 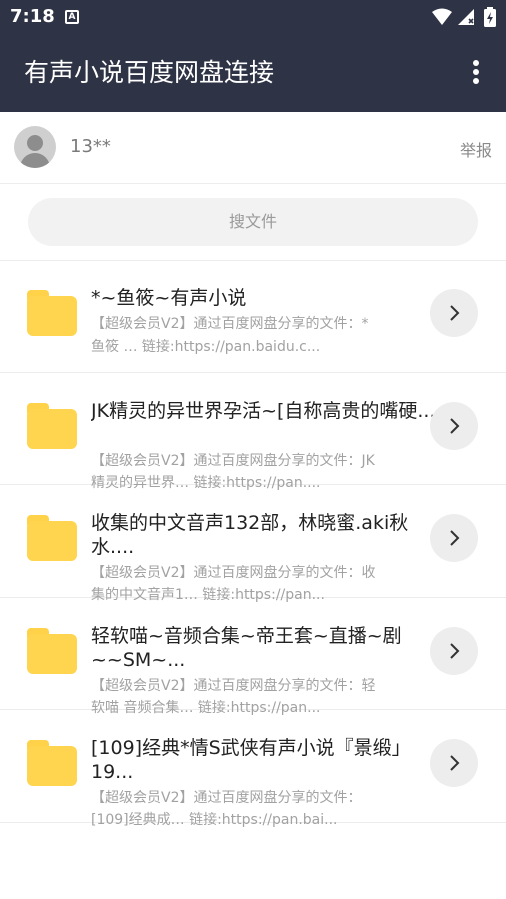 What do you see at coordinates (476, 149) in the screenshot?
I see `report-button: 举报` at bounding box center [476, 149].